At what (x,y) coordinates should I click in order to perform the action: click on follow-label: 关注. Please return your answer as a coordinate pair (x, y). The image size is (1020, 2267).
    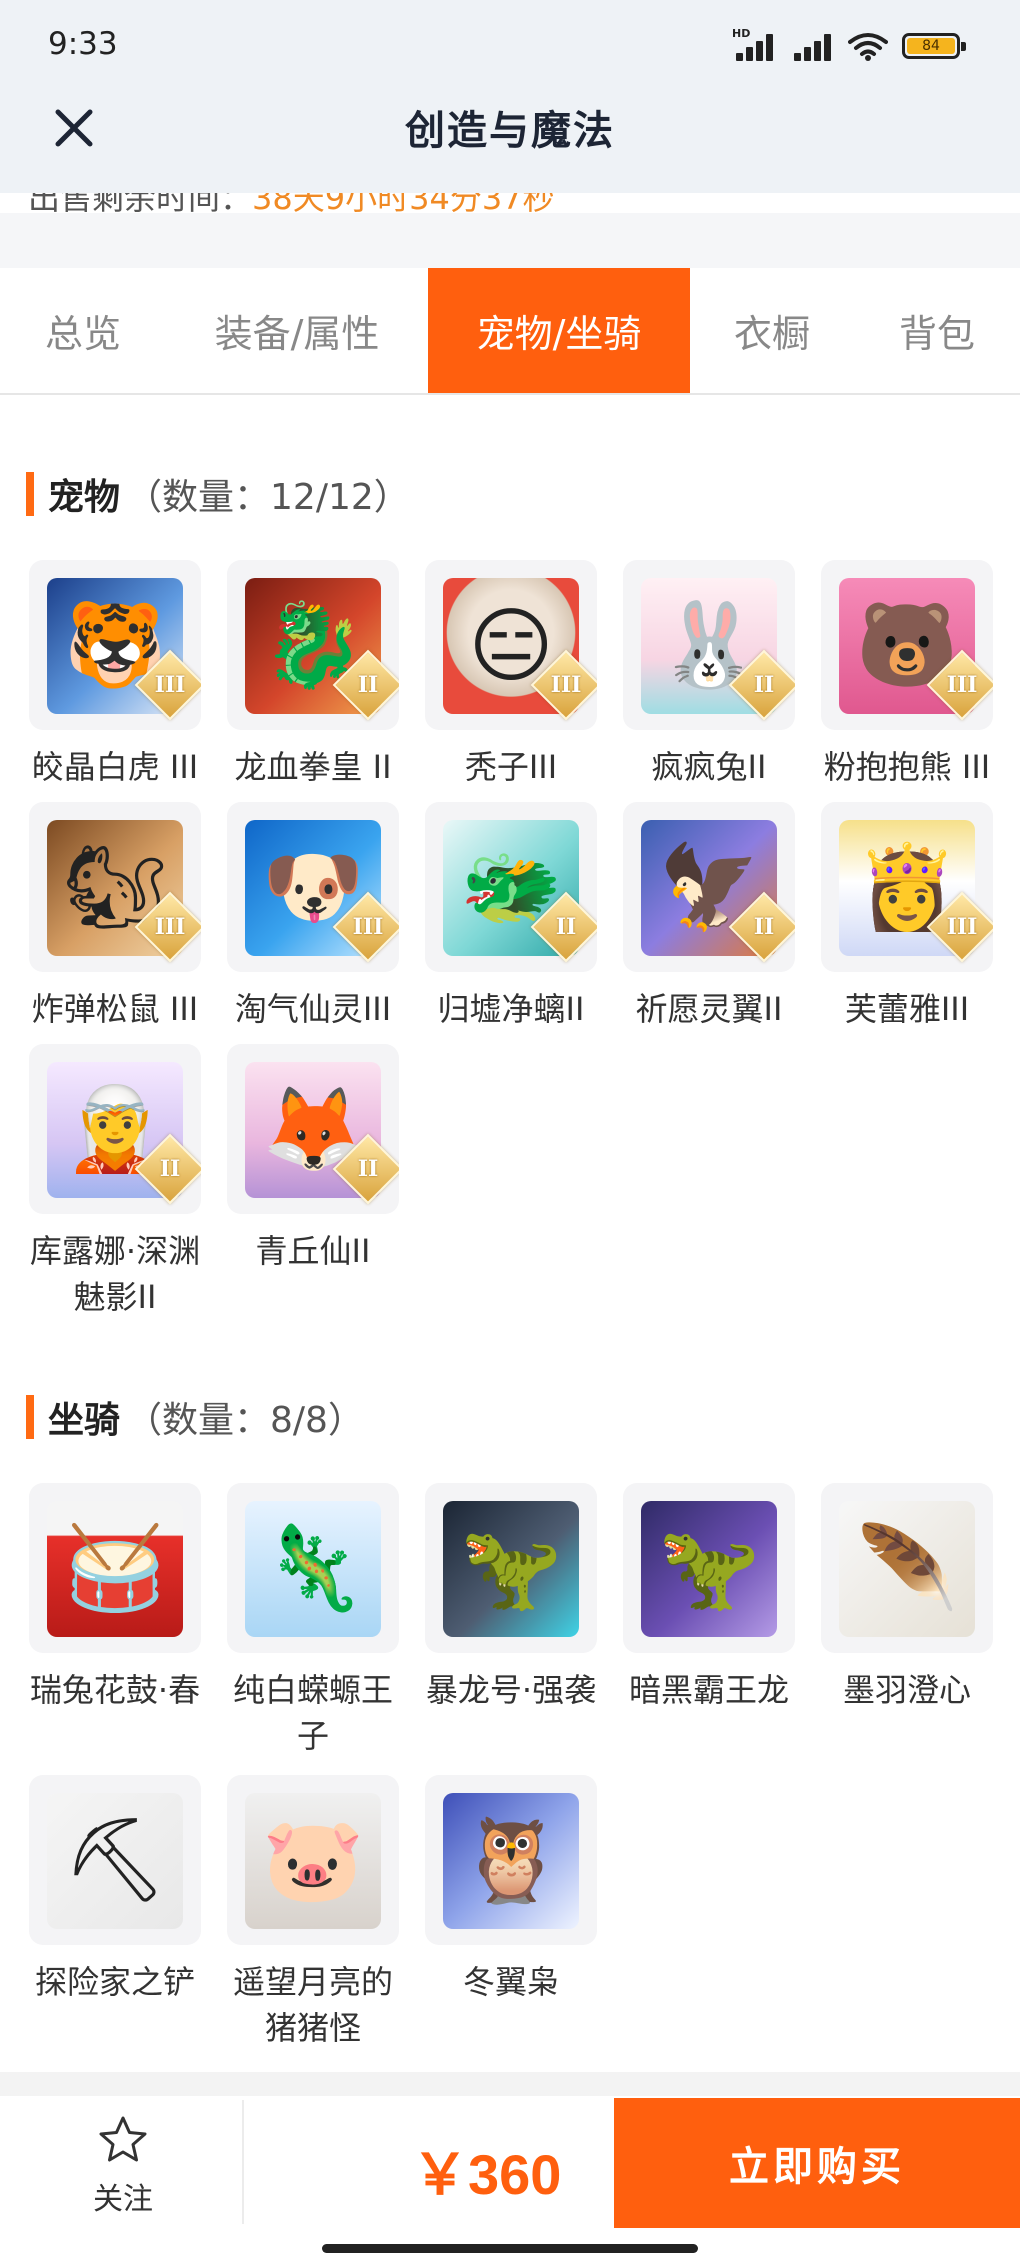
    Looking at the image, I should click on (123, 2199).